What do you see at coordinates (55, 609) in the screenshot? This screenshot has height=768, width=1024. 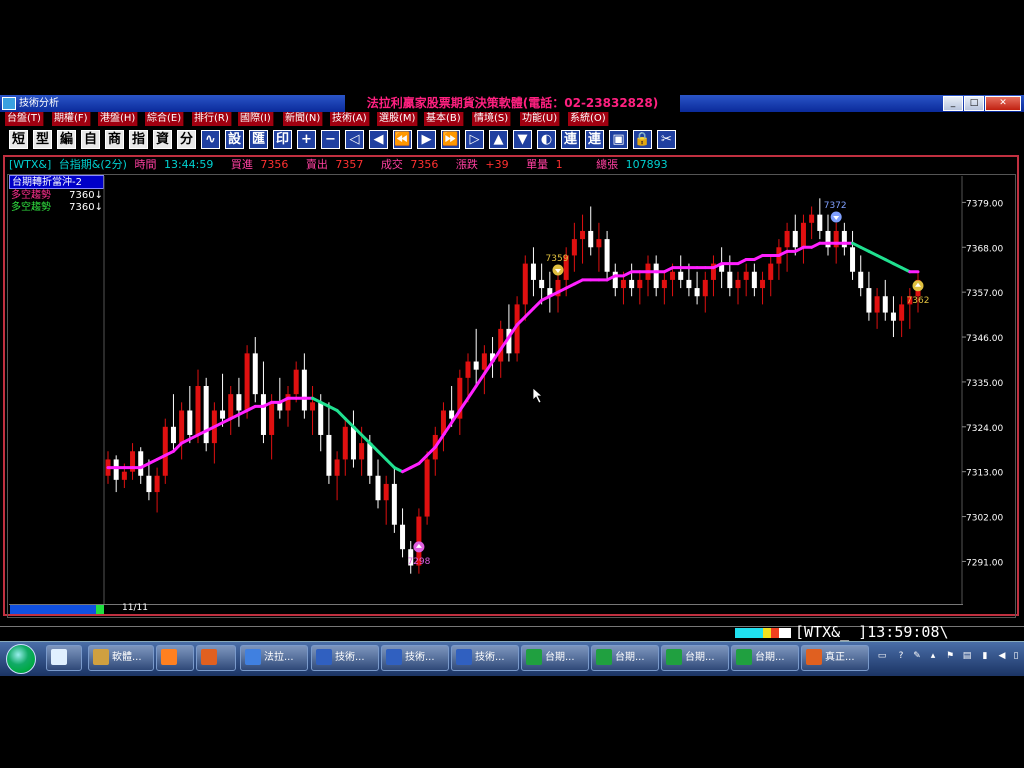 I see `scroll-track` at bounding box center [55, 609].